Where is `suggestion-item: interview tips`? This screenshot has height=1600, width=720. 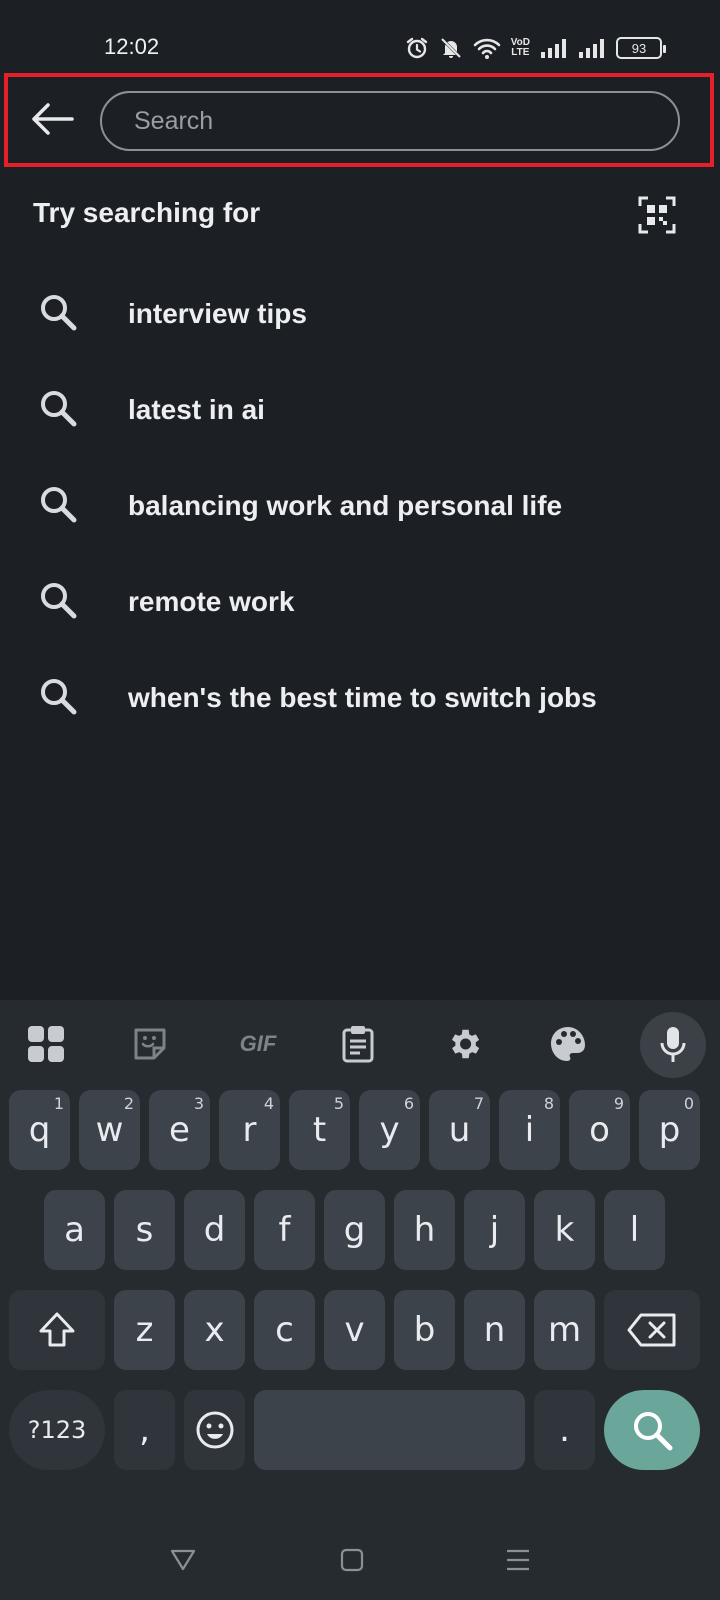
suggestion-item: interview tips is located at coordinates (360, 314).